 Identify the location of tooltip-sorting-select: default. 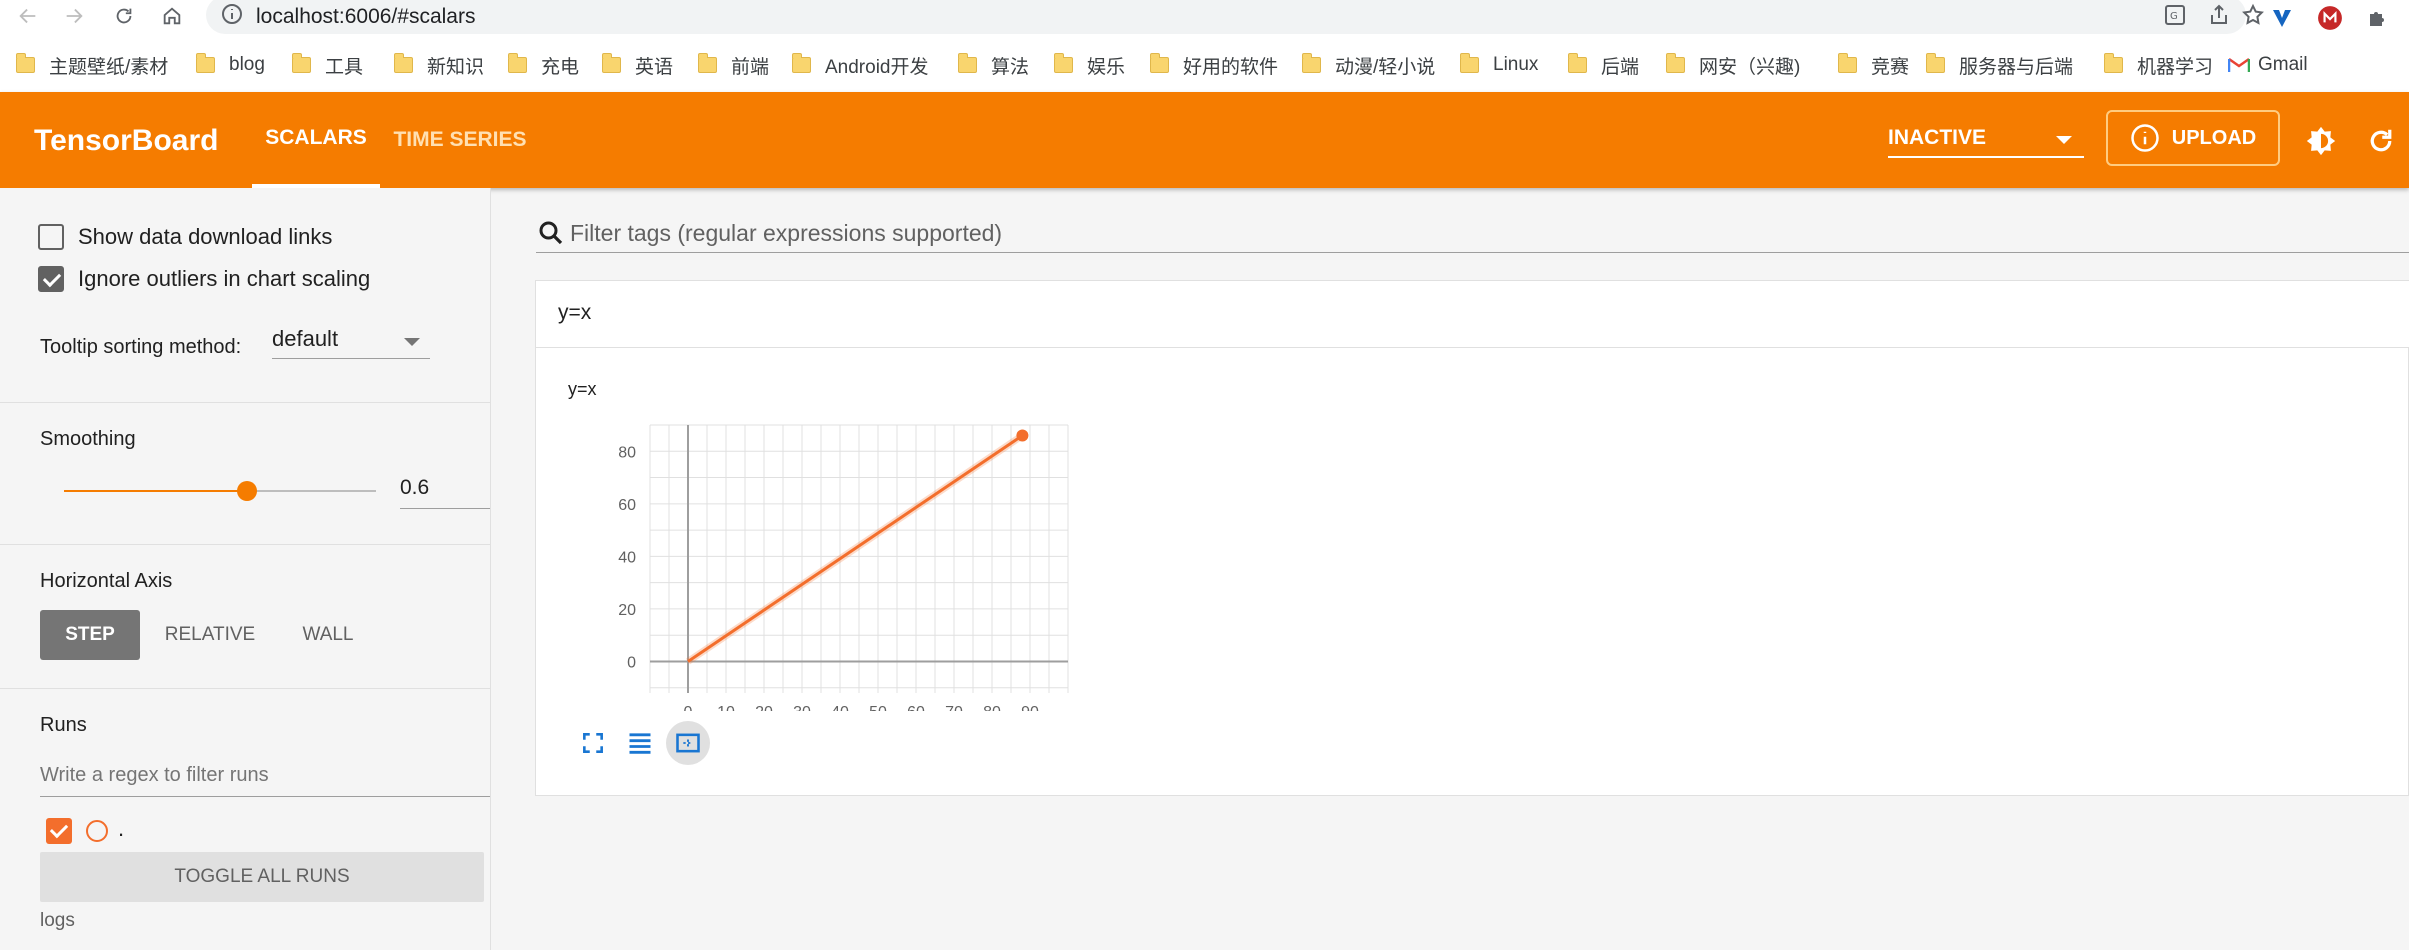
(351, 341).